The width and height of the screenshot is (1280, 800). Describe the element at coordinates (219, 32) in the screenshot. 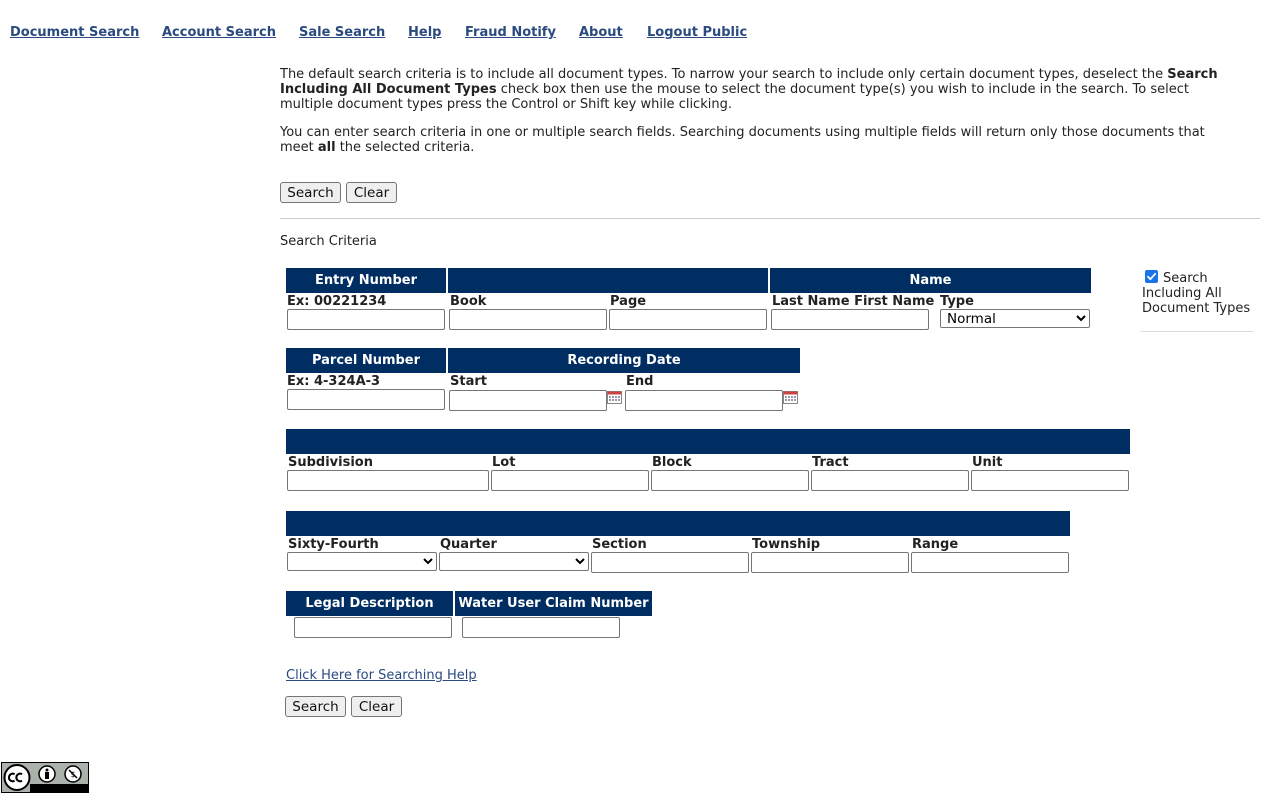

I see `nav-account-search: Account Search` at that location.